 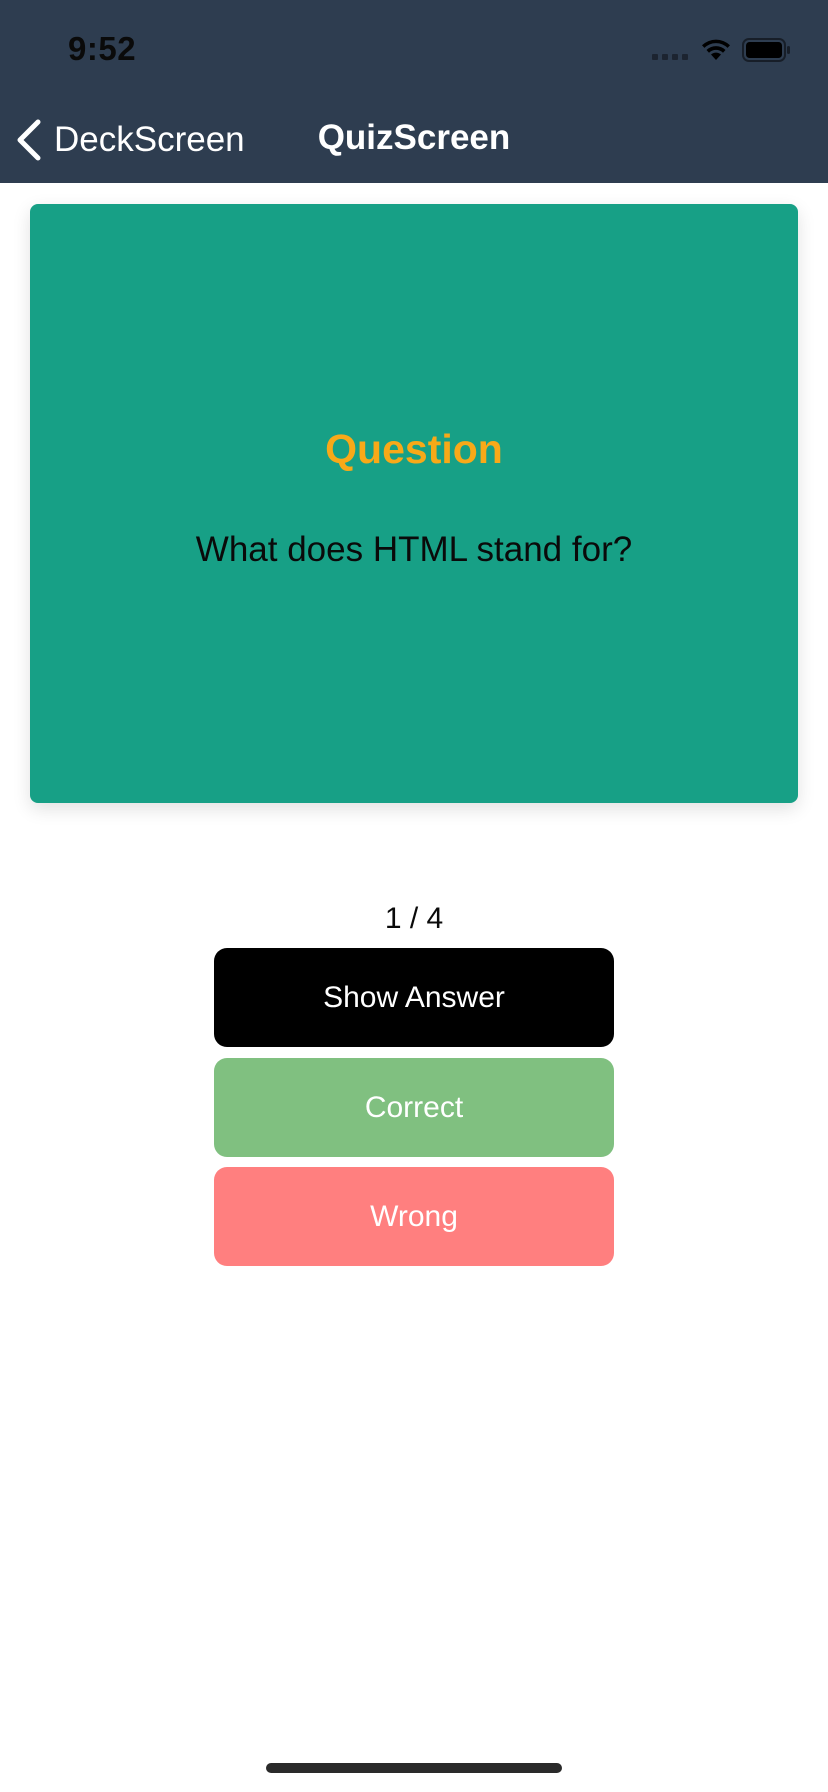 What do you see at coordinates (766, 50) in the screenshot?
I see `battery-icon` at bounding box center [766, 50].